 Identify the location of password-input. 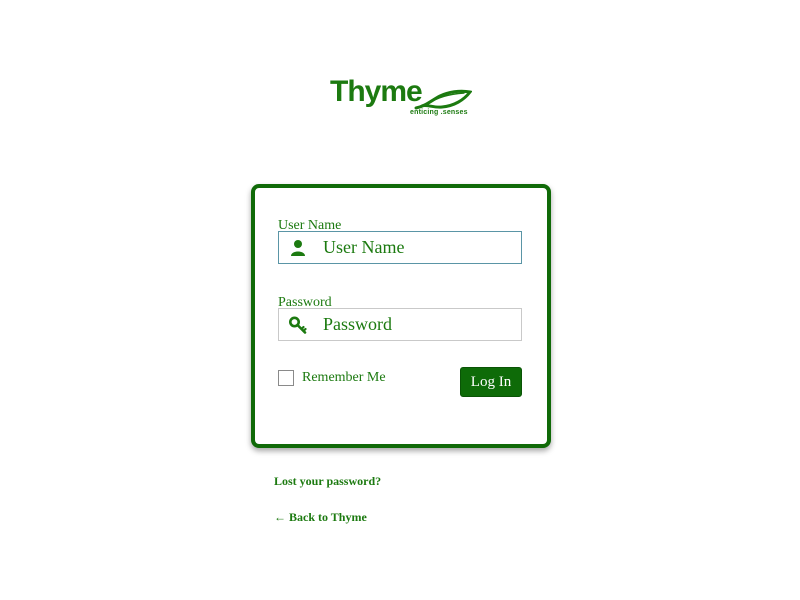
(420, 324).